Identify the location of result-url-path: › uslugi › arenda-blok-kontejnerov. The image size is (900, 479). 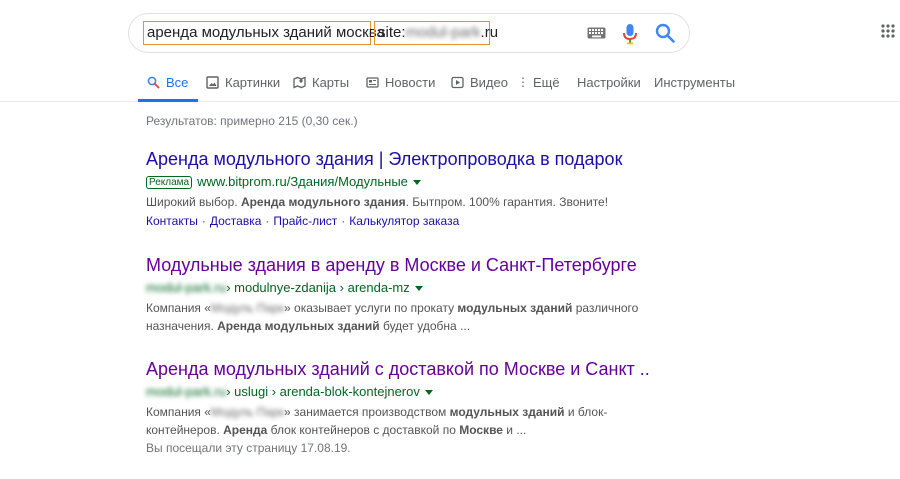
(323, 392).